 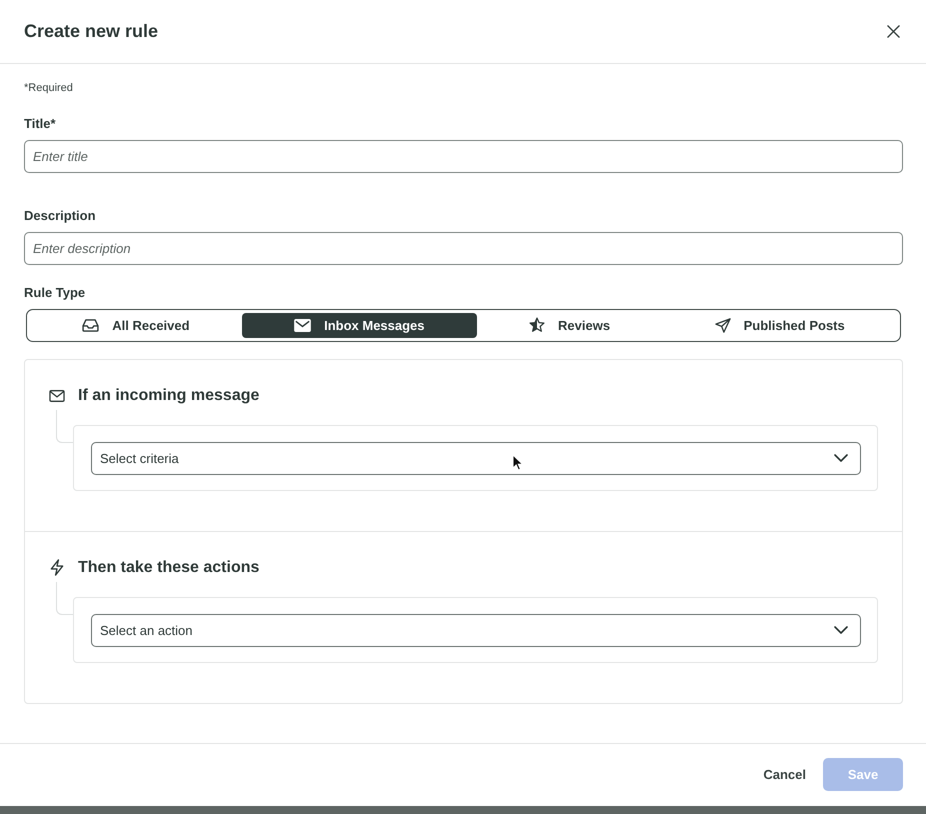 I want to click on dialog-title: Create new rule, so click(x=91, y=31).